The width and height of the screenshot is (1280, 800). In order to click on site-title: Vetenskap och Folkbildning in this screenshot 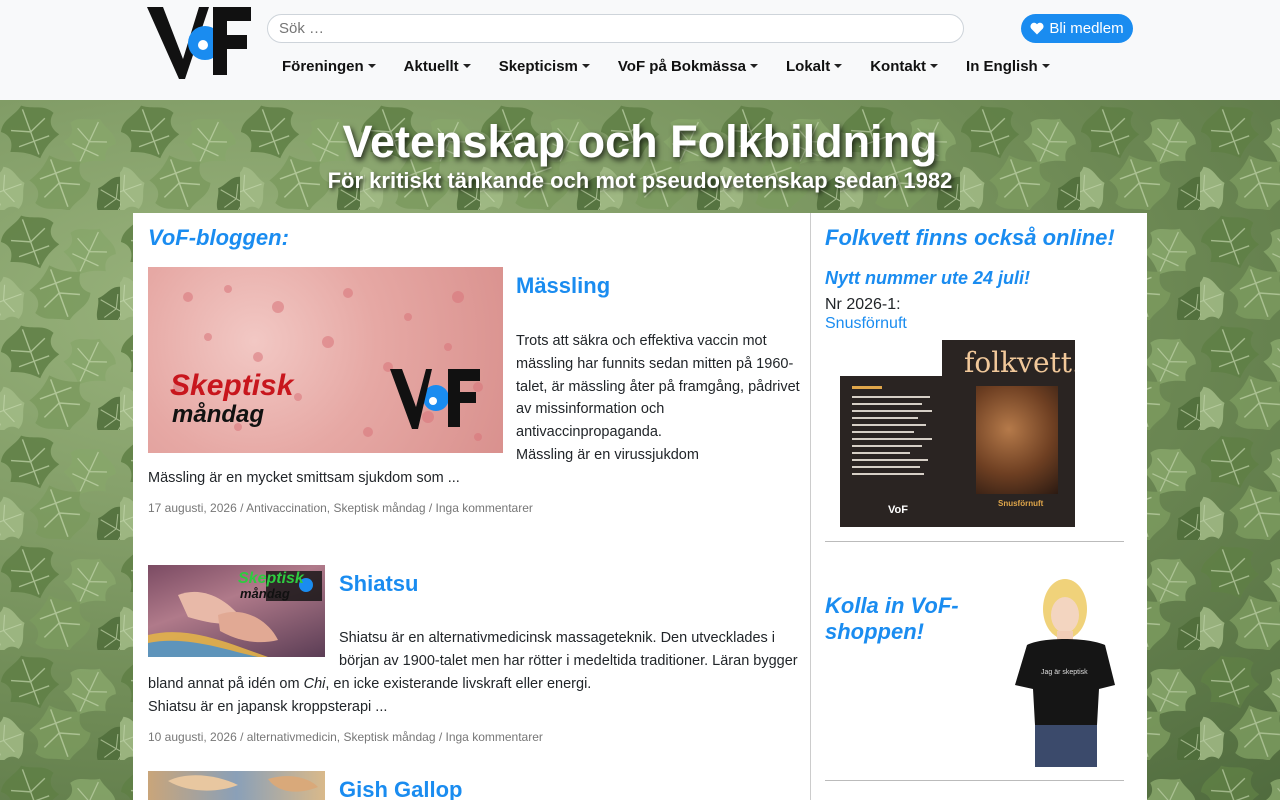, I will do `click(640, 141)`.